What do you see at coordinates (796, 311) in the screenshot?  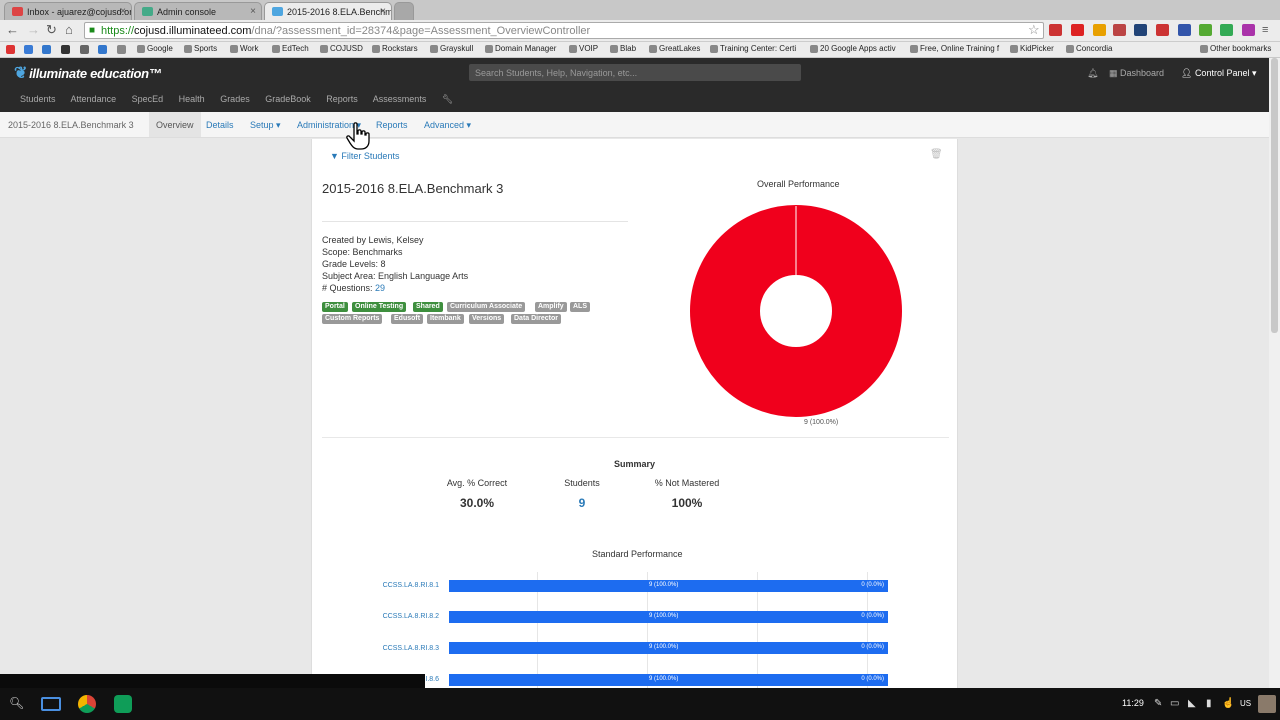 I see `overall-performance-donut` at bounding box center [796, 311].